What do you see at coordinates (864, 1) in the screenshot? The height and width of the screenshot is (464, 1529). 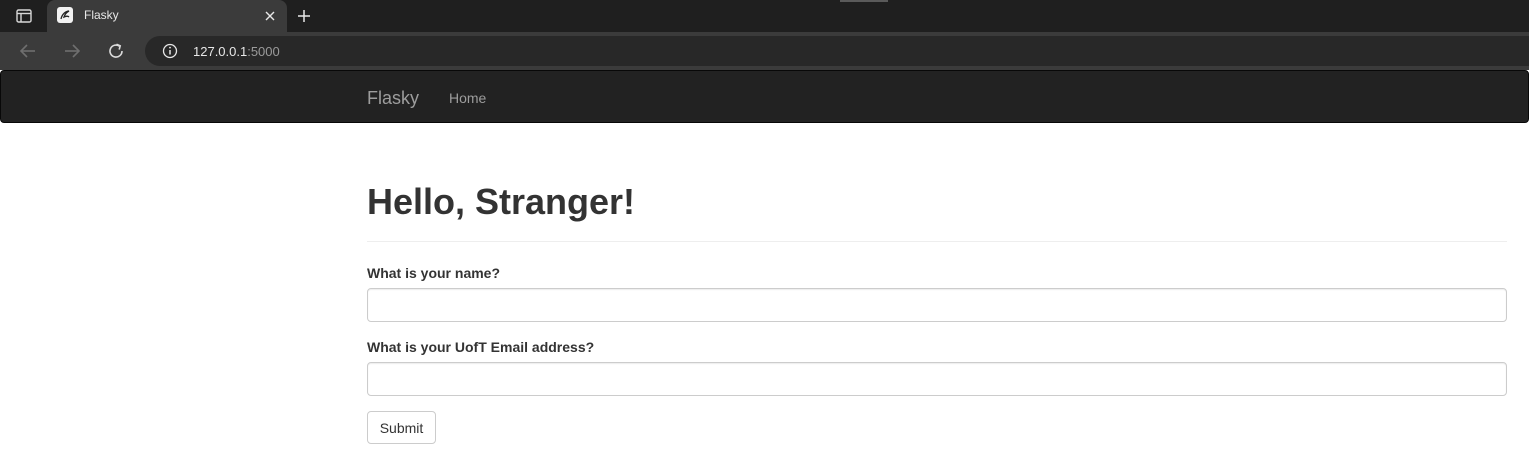 I see `window-drag-marker` at bounding box center [864, 1].